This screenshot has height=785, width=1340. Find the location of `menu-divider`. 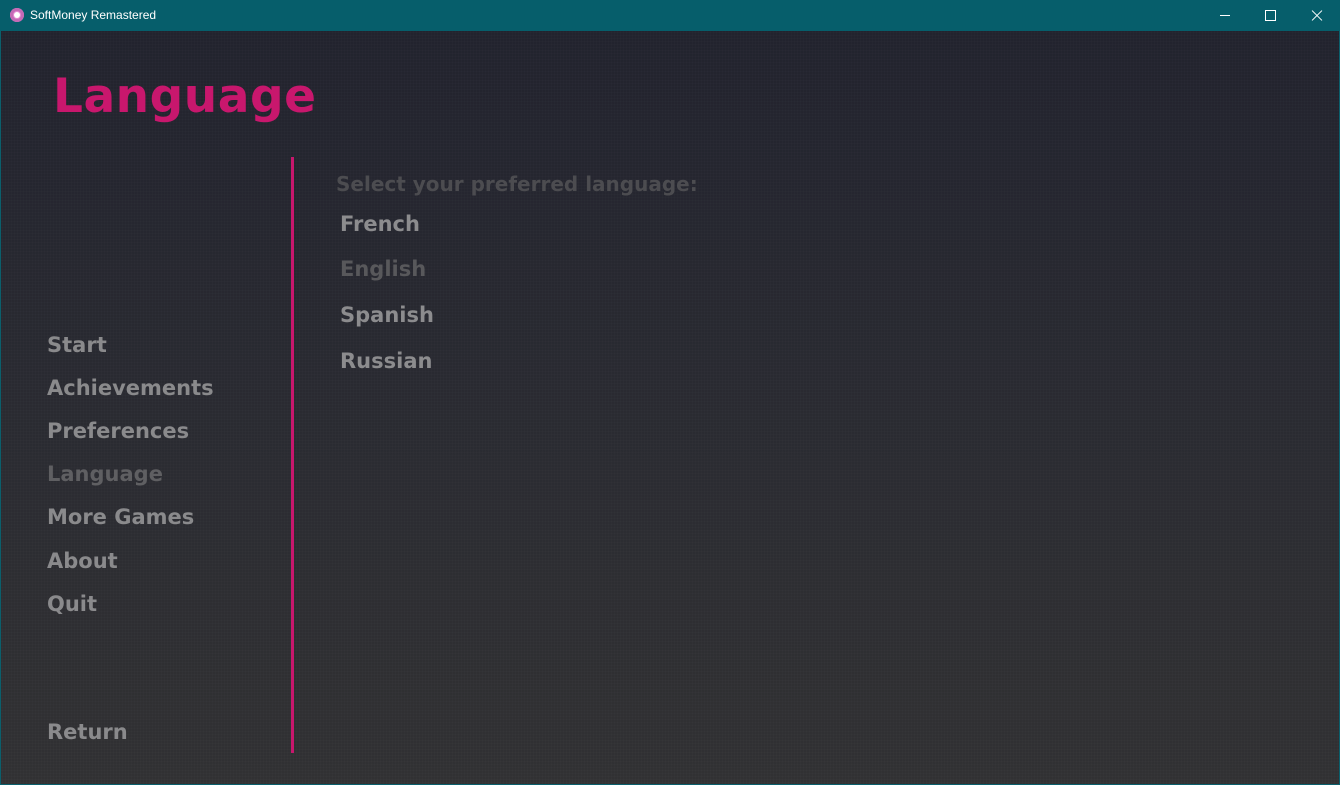

menu-divider is located at coordinates (292, 455).